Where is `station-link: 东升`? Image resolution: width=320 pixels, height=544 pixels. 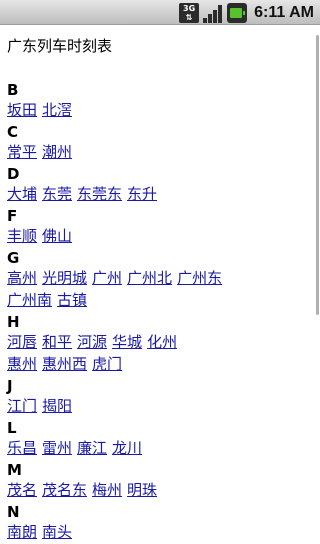 station-link: 东升 is located at coordinates (142, 194).